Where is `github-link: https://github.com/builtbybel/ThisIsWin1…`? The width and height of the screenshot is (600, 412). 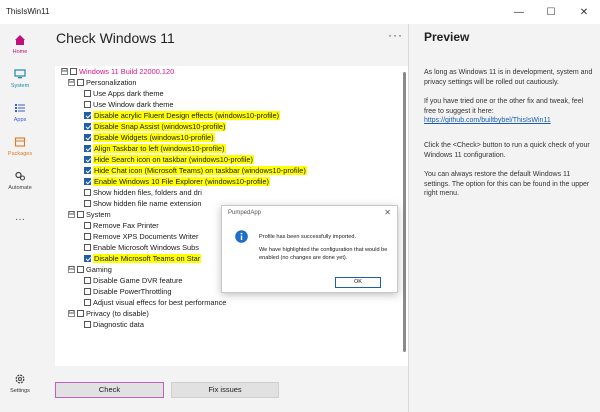
github-link: https://github.com/builtbybel/ThisIsWin1… is located at coordinates (509, 121).